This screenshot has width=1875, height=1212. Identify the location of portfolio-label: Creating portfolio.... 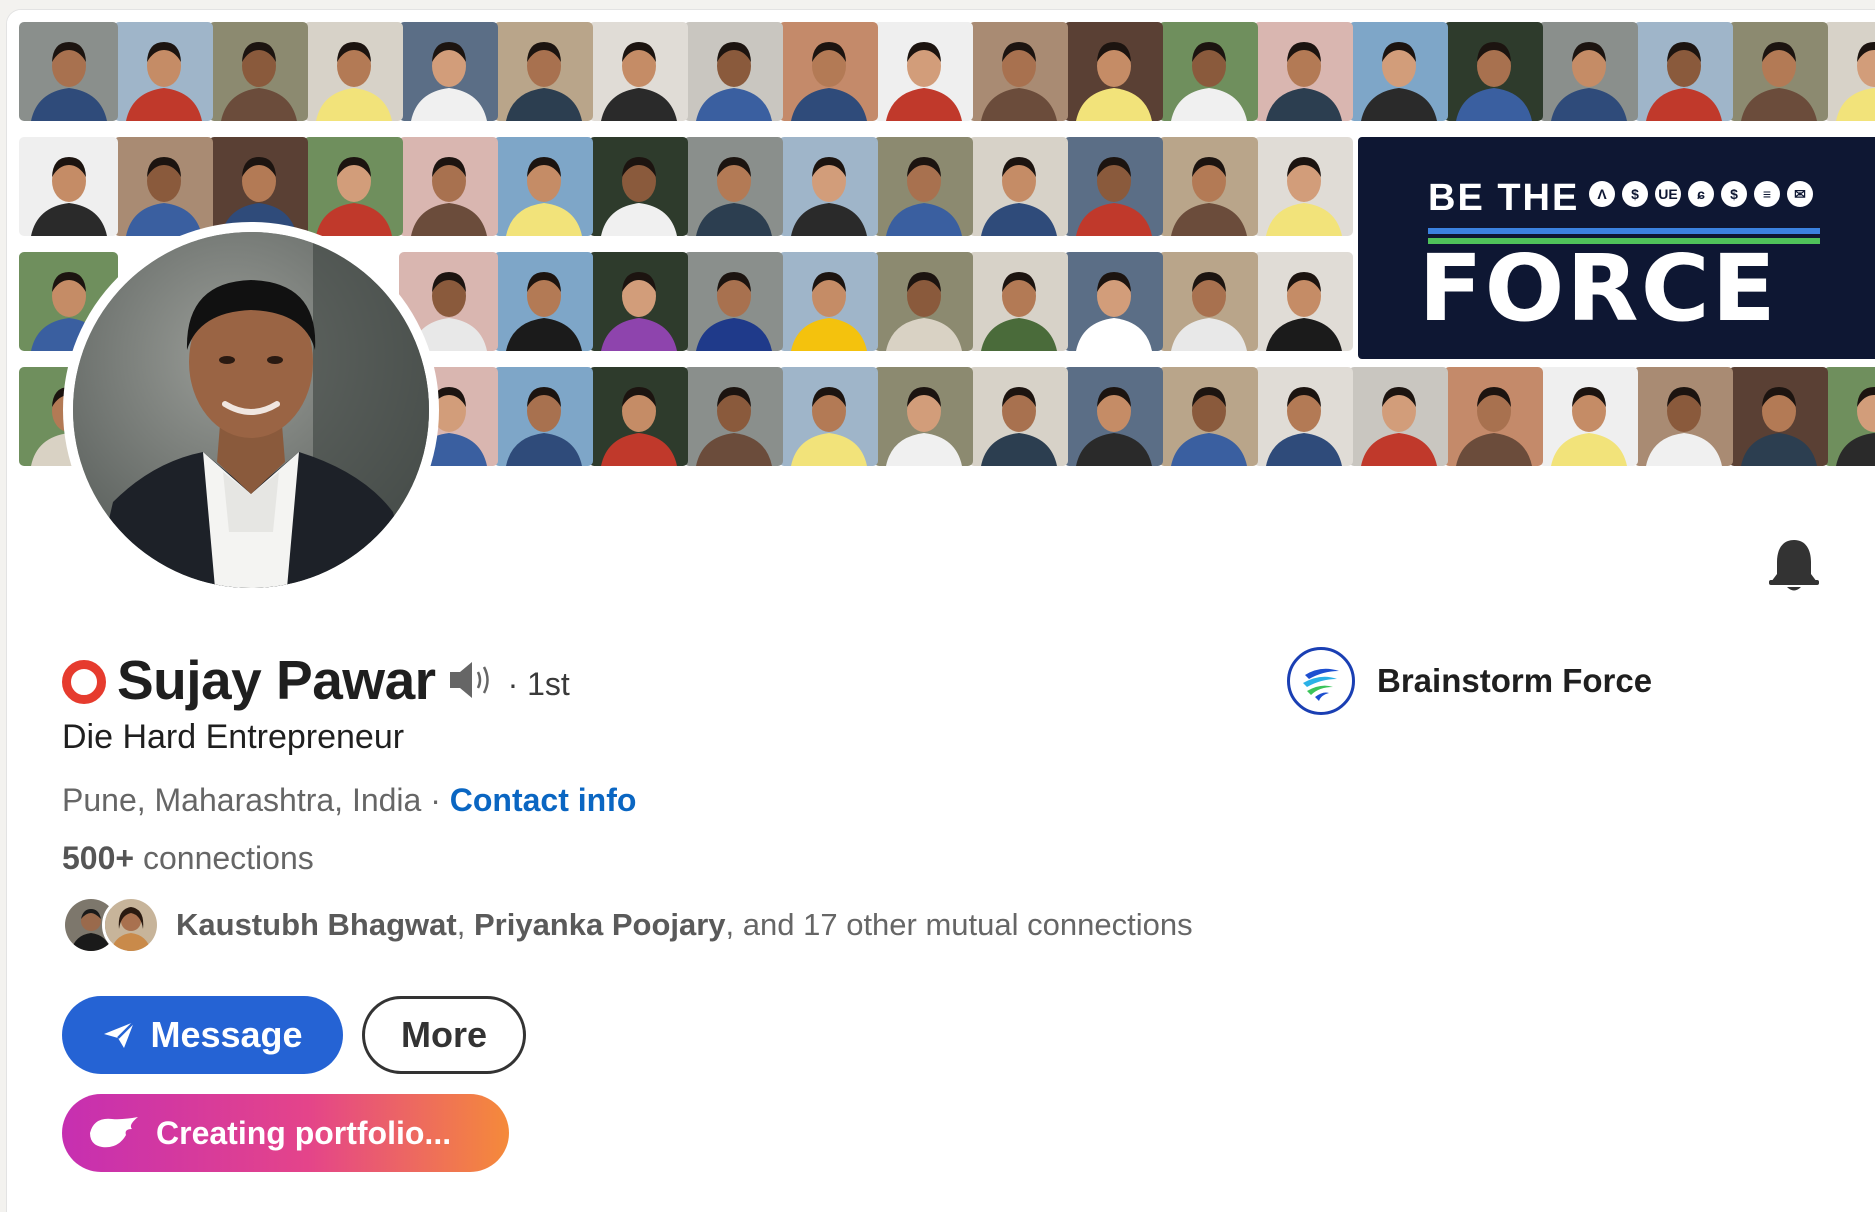
(304, 1132).